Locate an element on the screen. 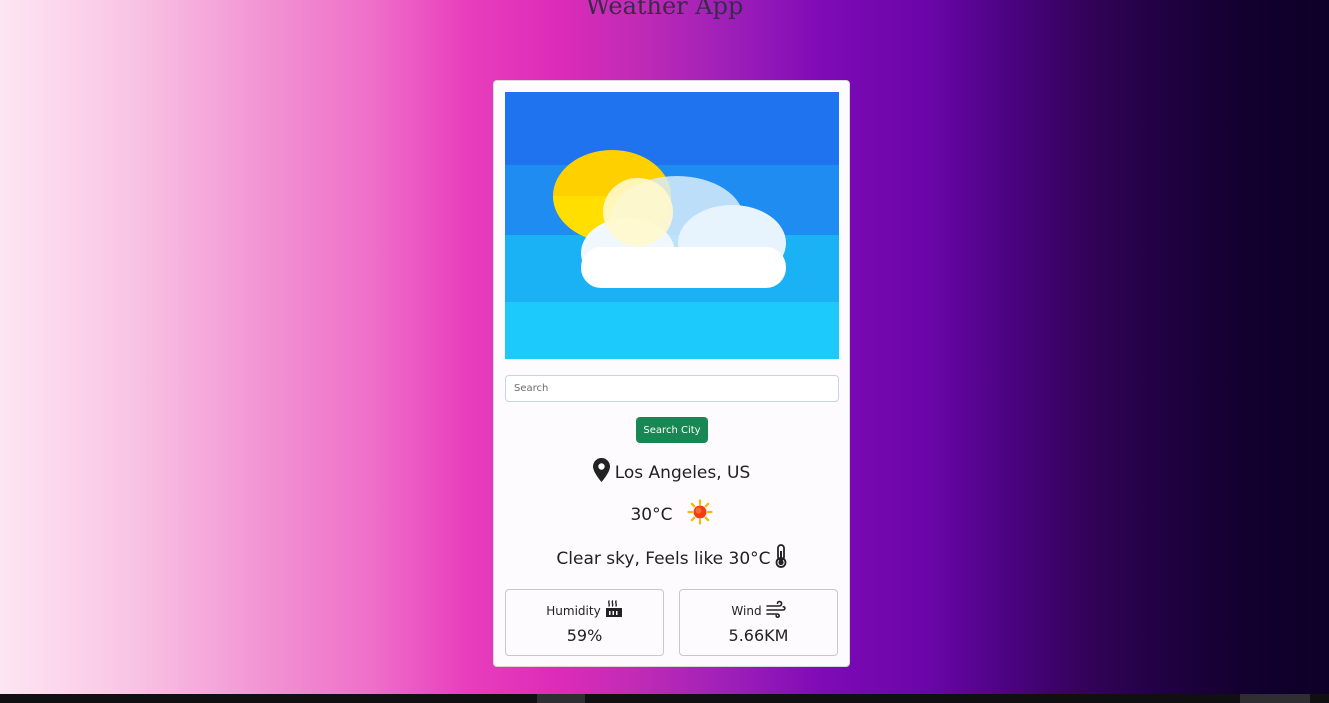  temperature-value: 30°C is located at coordinates (651, 514).